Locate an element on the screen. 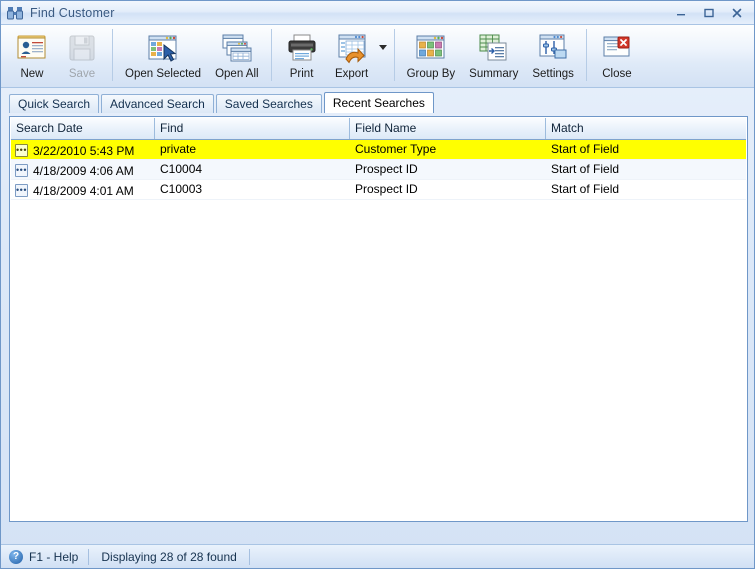 The height and width of the screenshot is (569, 755). chevron-down-icon is located at coordinates (382, 47).